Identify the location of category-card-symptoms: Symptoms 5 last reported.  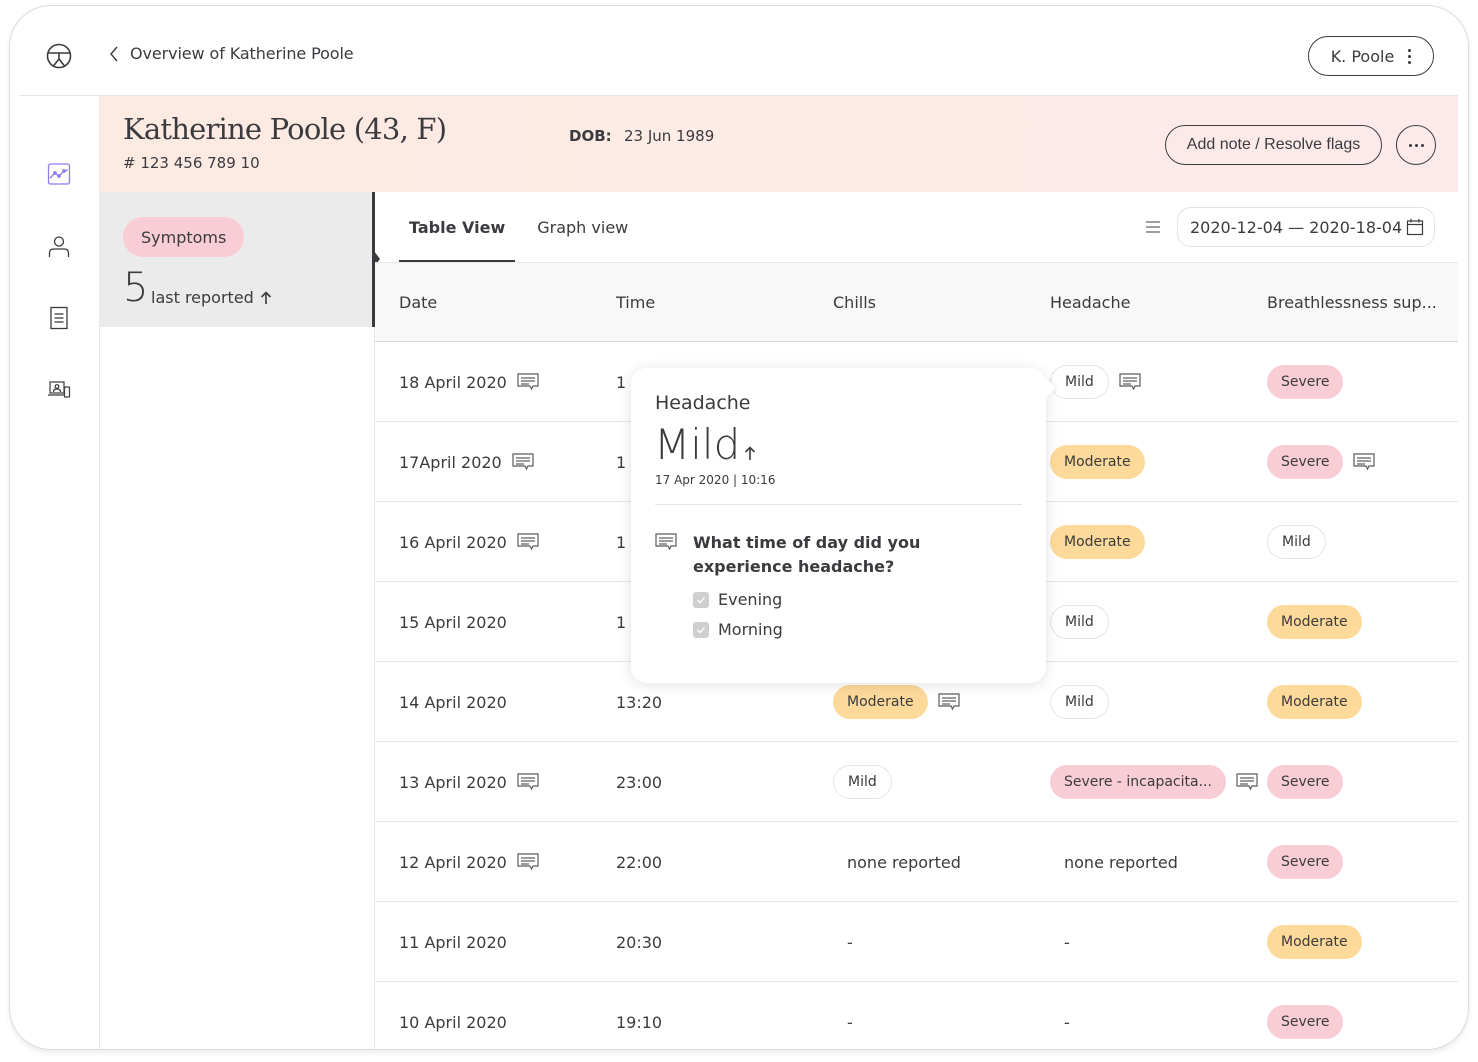
(237, 259).